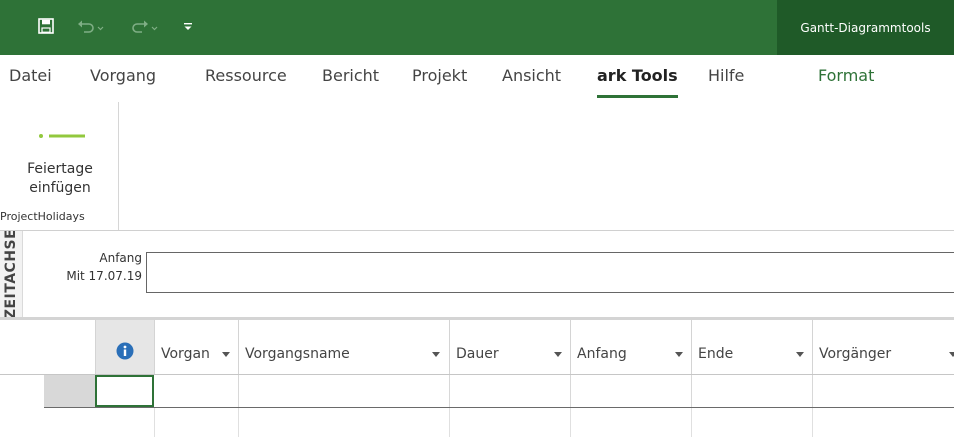 The width and height of the screenshot is (954, 437). I want to click on tab-vorgang: Vorgang, so click(123, 75).